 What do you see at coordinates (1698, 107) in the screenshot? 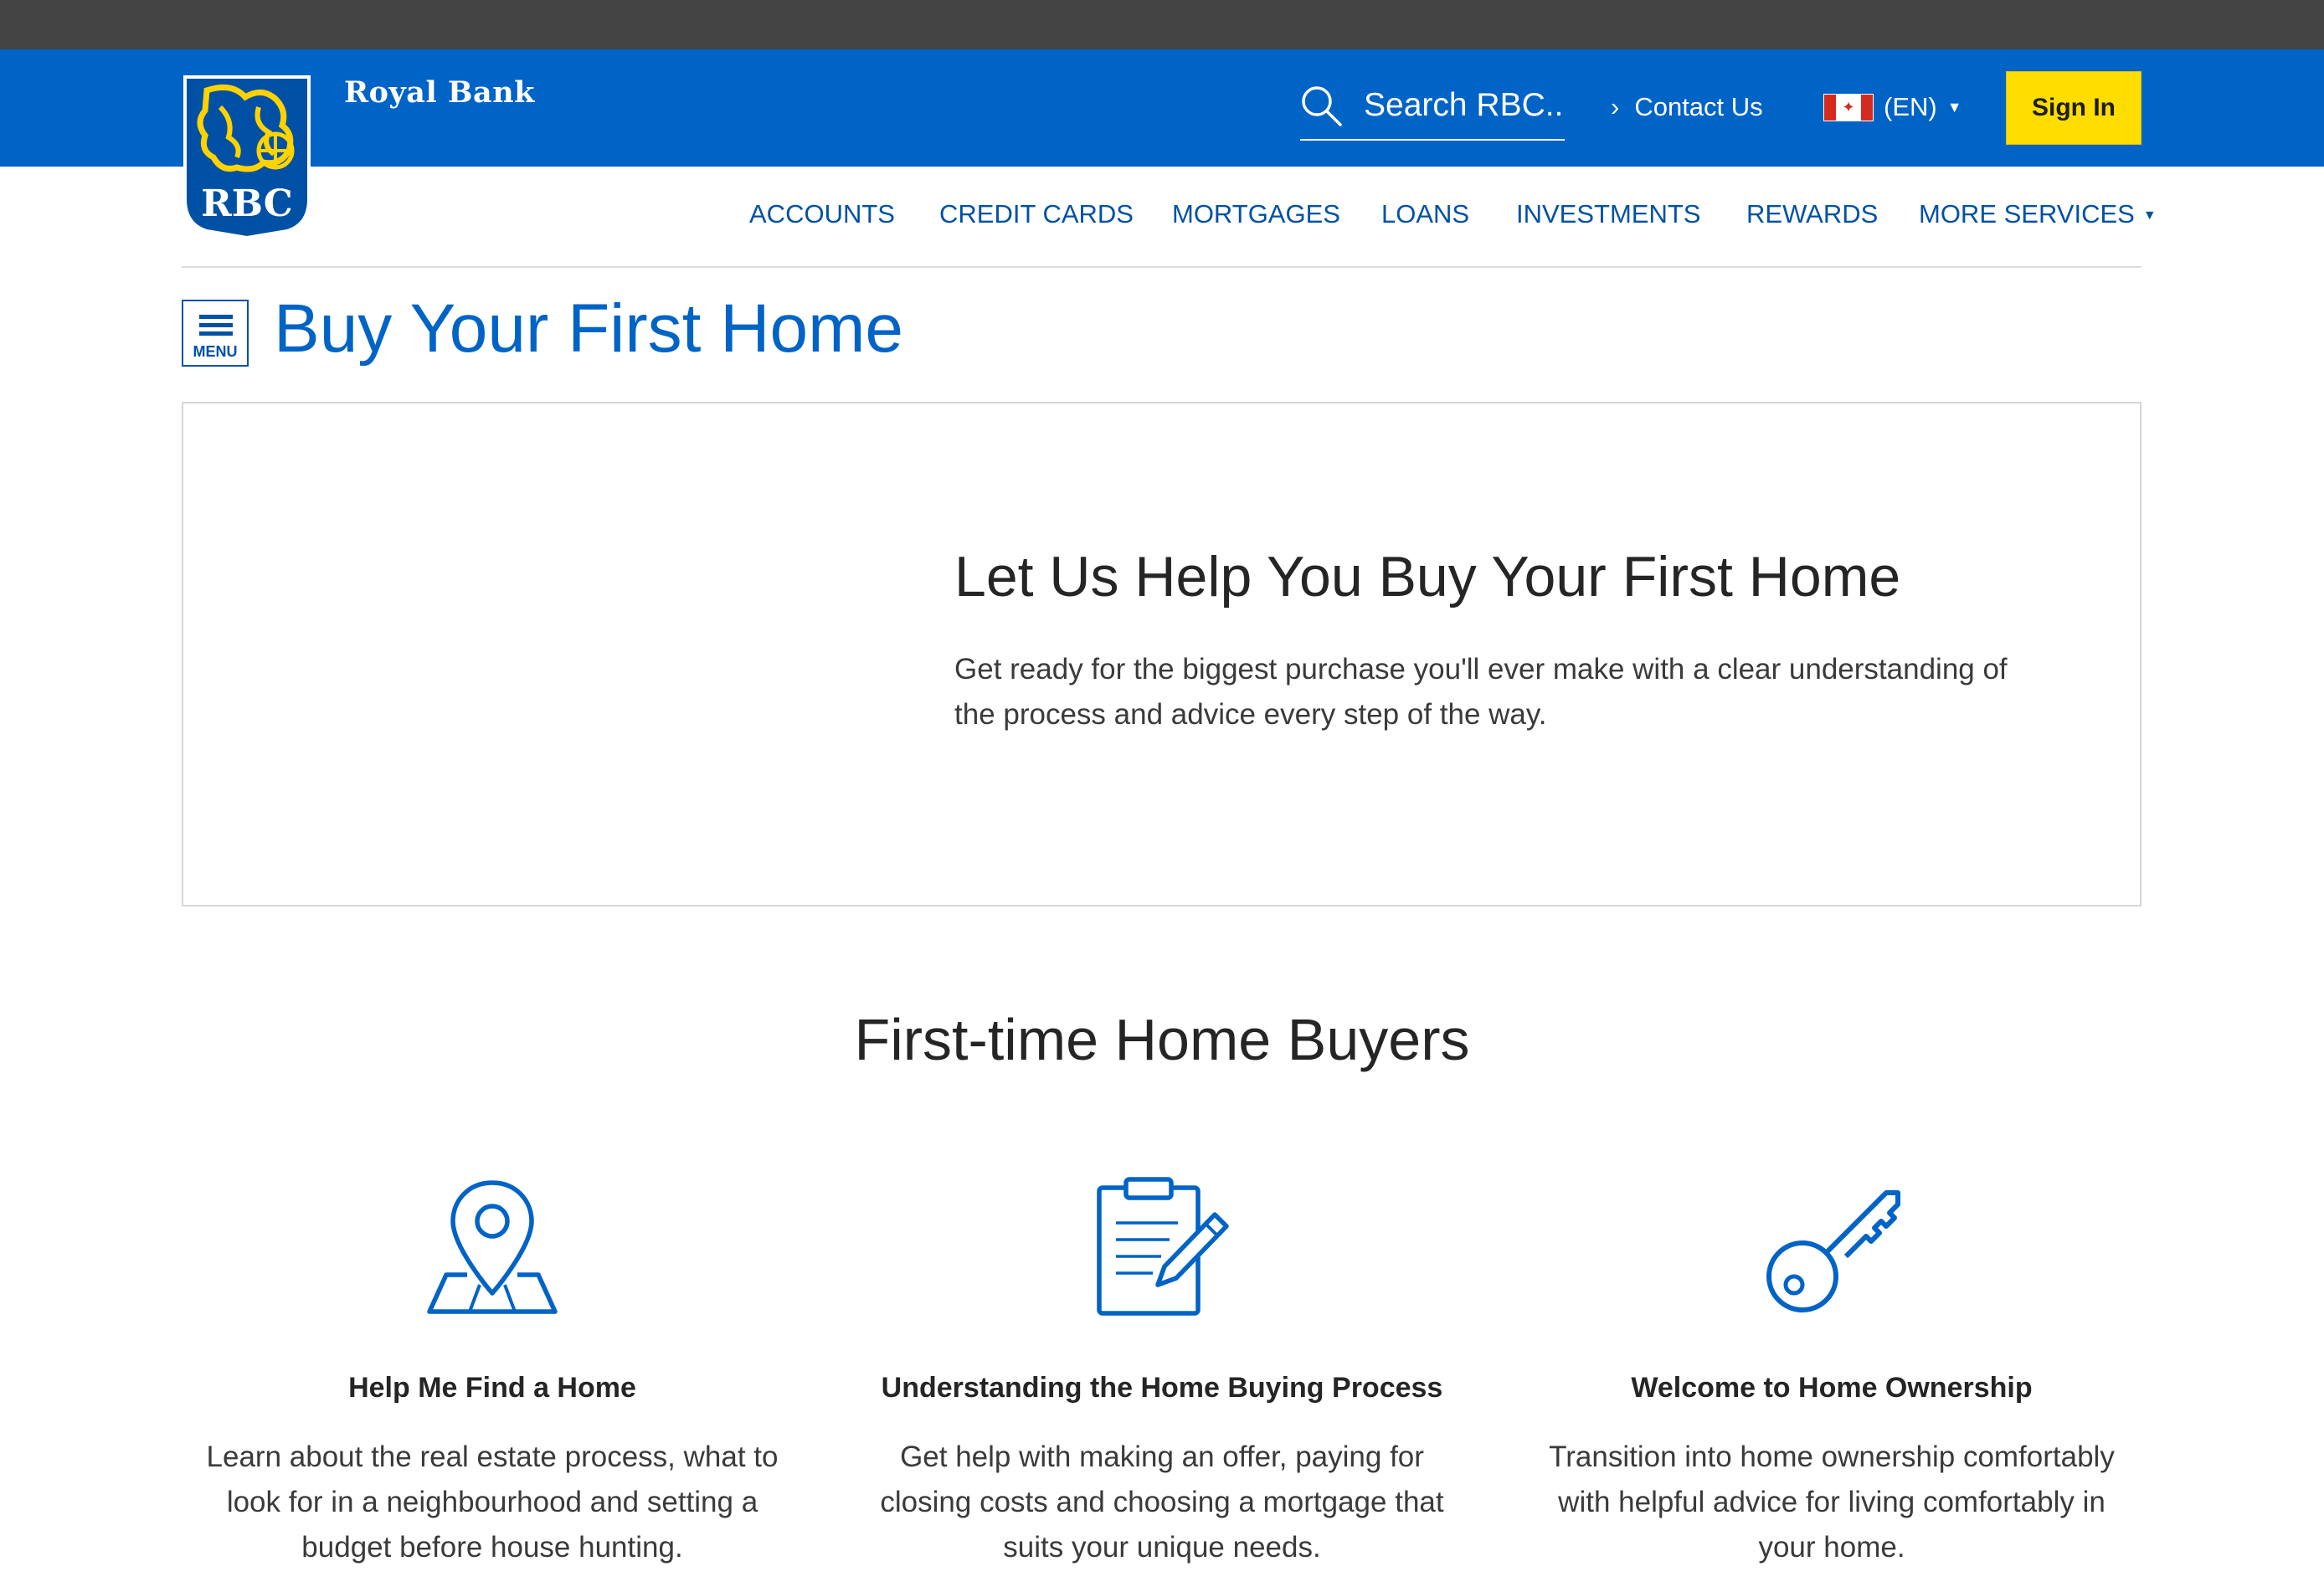
I see `contact-us-label: Contact Us` at bounding box center [1698, 107].